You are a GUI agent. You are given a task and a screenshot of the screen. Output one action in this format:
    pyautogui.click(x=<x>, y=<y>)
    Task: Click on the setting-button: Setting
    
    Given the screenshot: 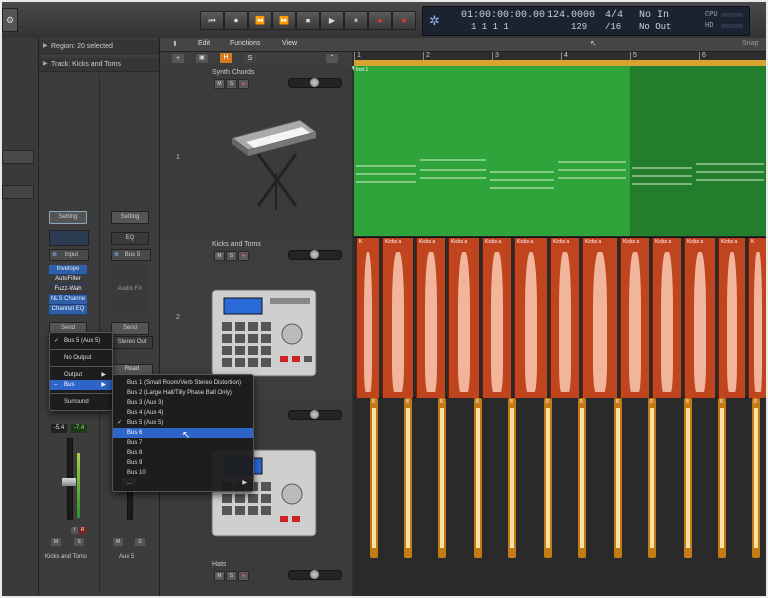 What is the action you would take?
    pyautogui.click(x=68, y=217)
    